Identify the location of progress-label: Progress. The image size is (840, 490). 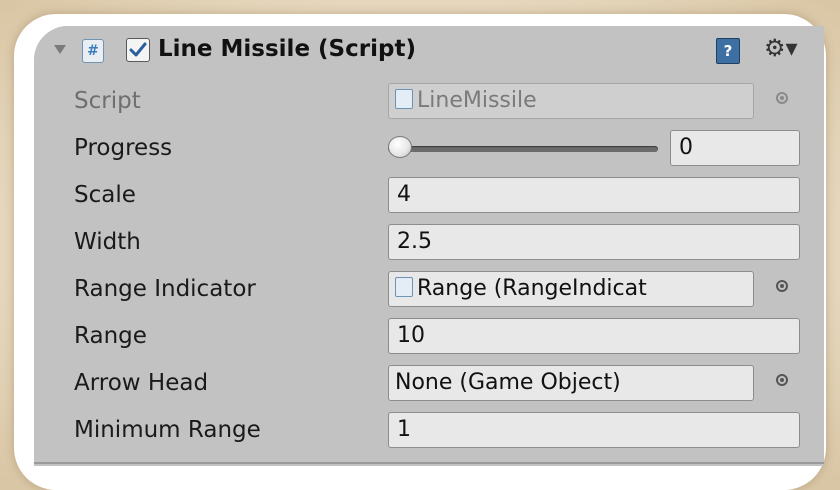
(123, 148).